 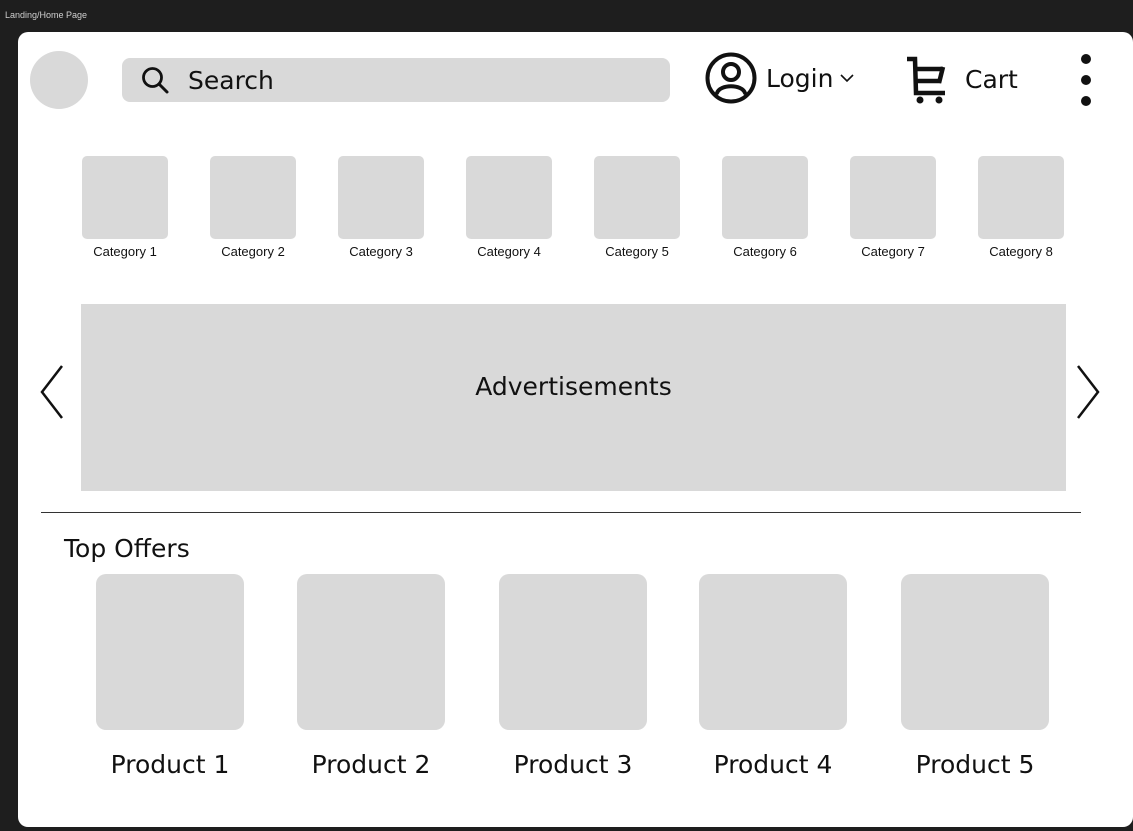 I want to click on login-menu: Login, so click(x=779, y=78).